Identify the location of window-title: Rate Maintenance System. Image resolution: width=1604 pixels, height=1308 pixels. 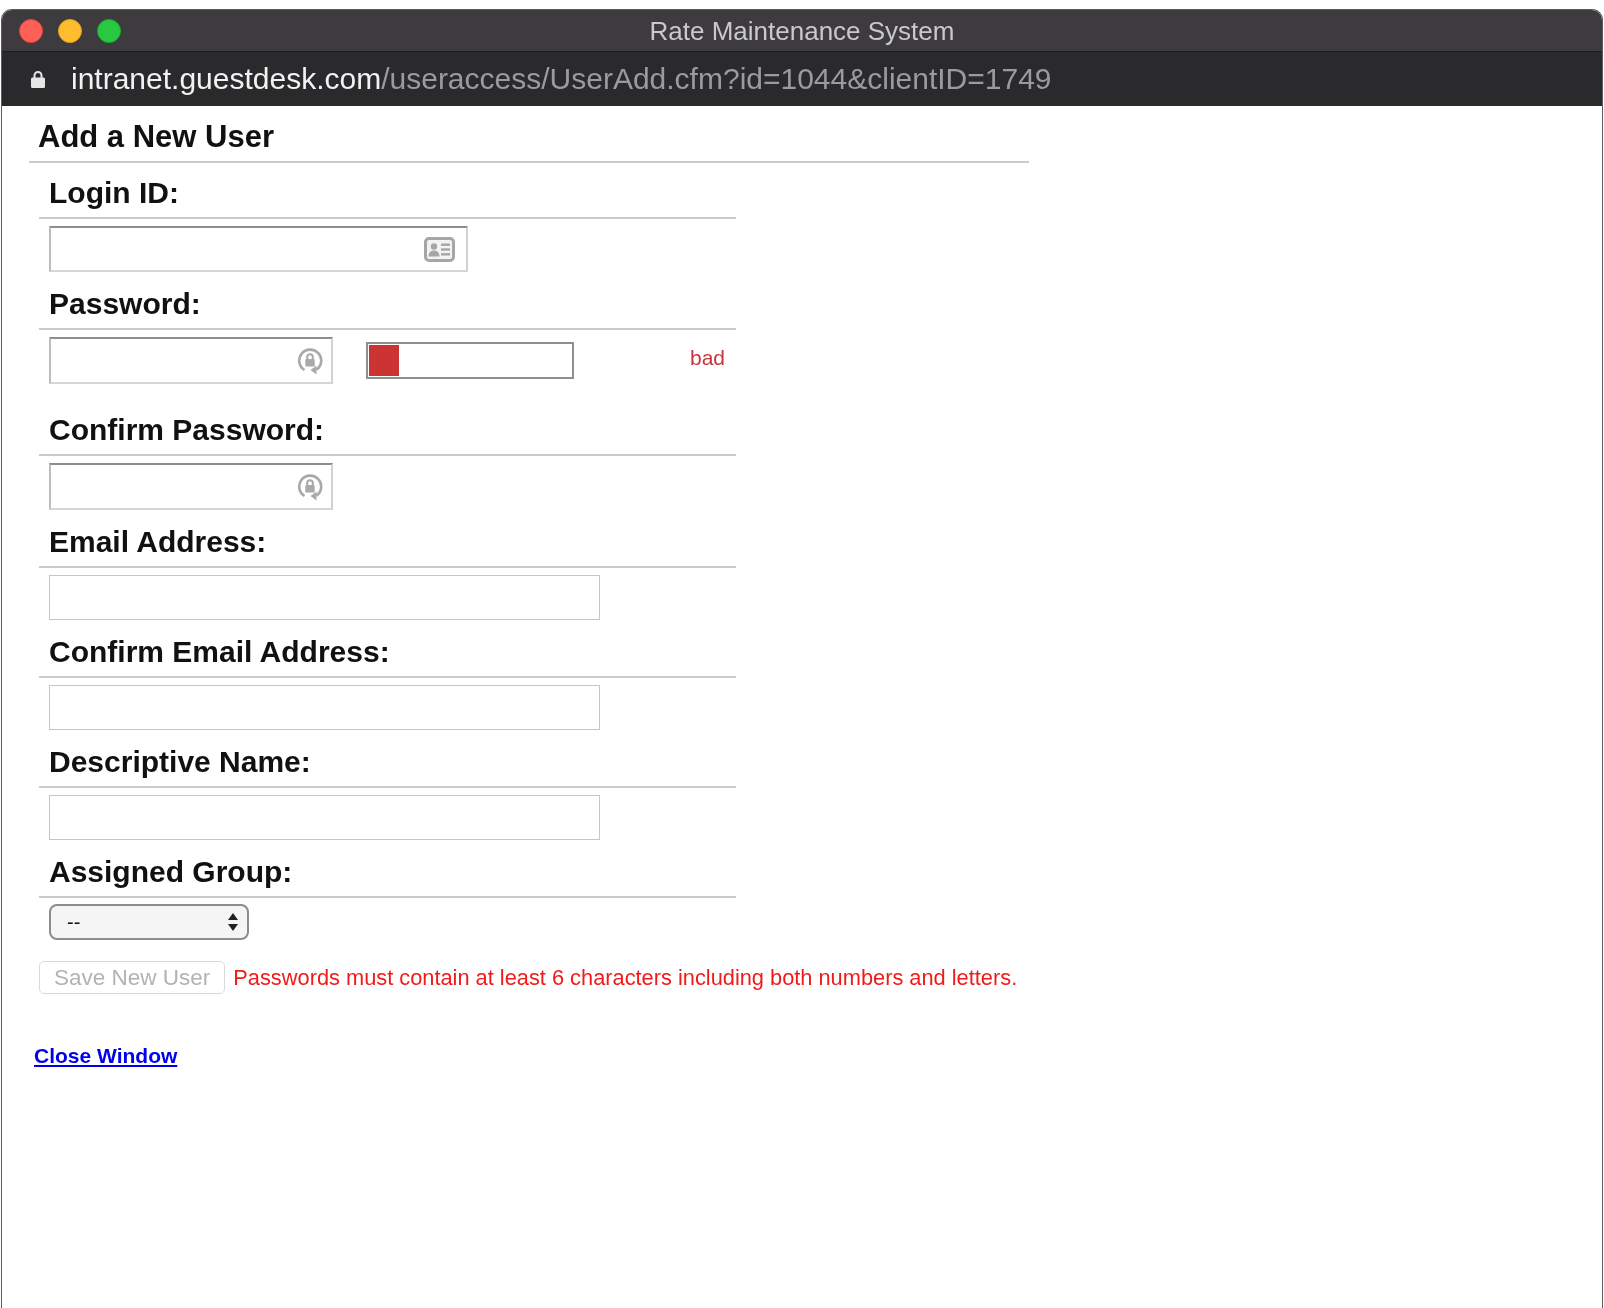
(802, 30).